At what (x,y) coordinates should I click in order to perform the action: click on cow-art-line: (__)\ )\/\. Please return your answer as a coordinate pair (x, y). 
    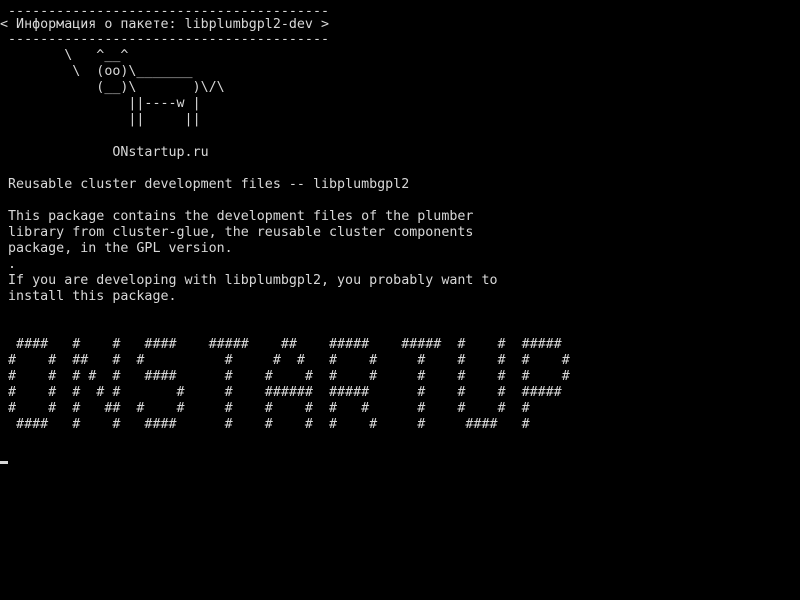
    Looking at the image, I should click on (112, 87).